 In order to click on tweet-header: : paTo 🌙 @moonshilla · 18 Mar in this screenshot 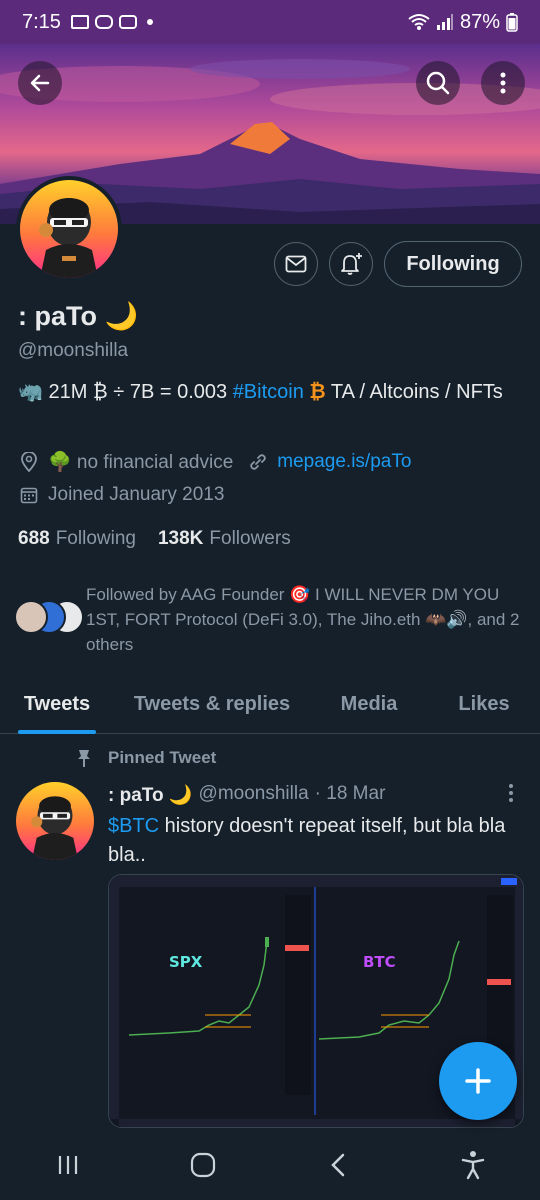, I will do `click(246, 795)`.